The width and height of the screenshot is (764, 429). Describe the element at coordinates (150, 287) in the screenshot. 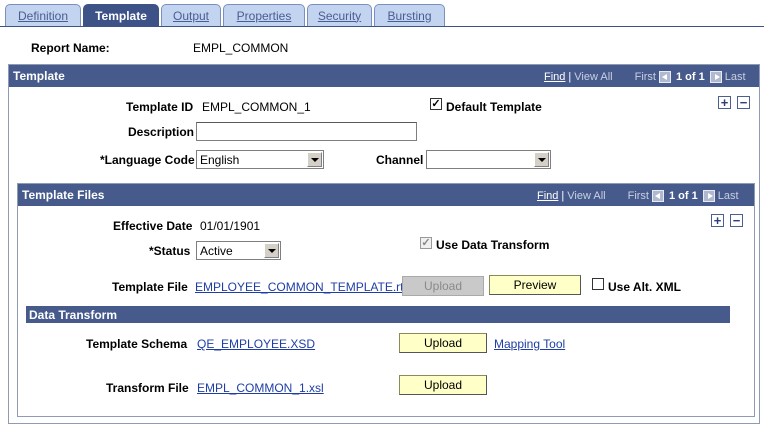

I see `template-file-label: Template File` at that location.